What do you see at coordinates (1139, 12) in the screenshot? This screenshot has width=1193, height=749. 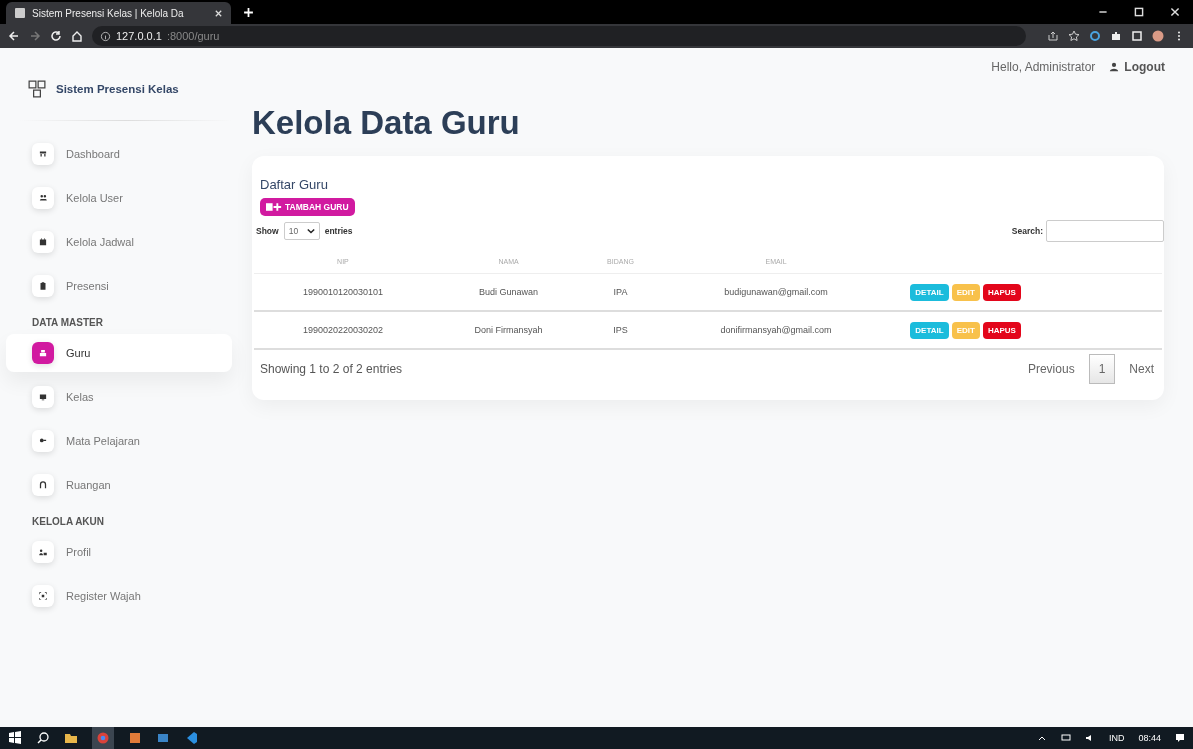 I see `restore-icon` at bounding box center [1139, 12].